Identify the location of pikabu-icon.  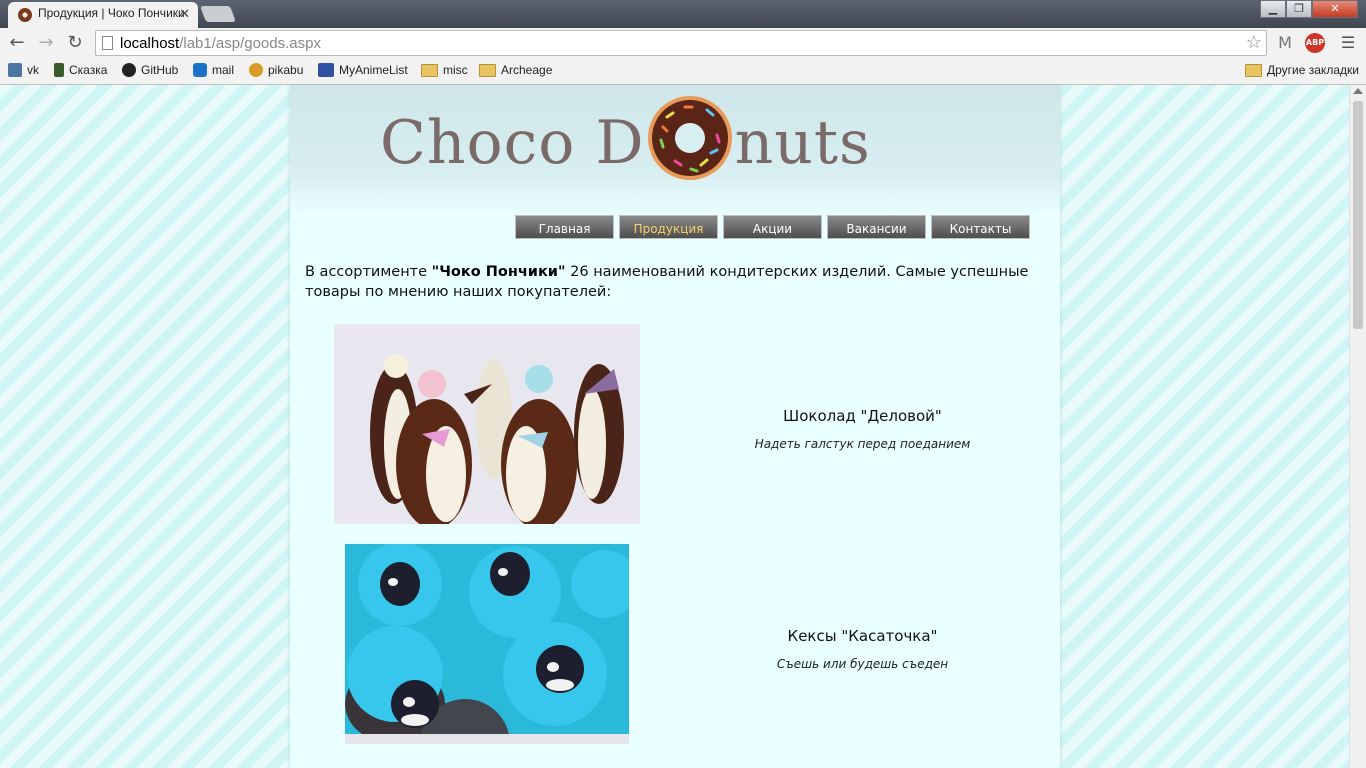
(256, 70).